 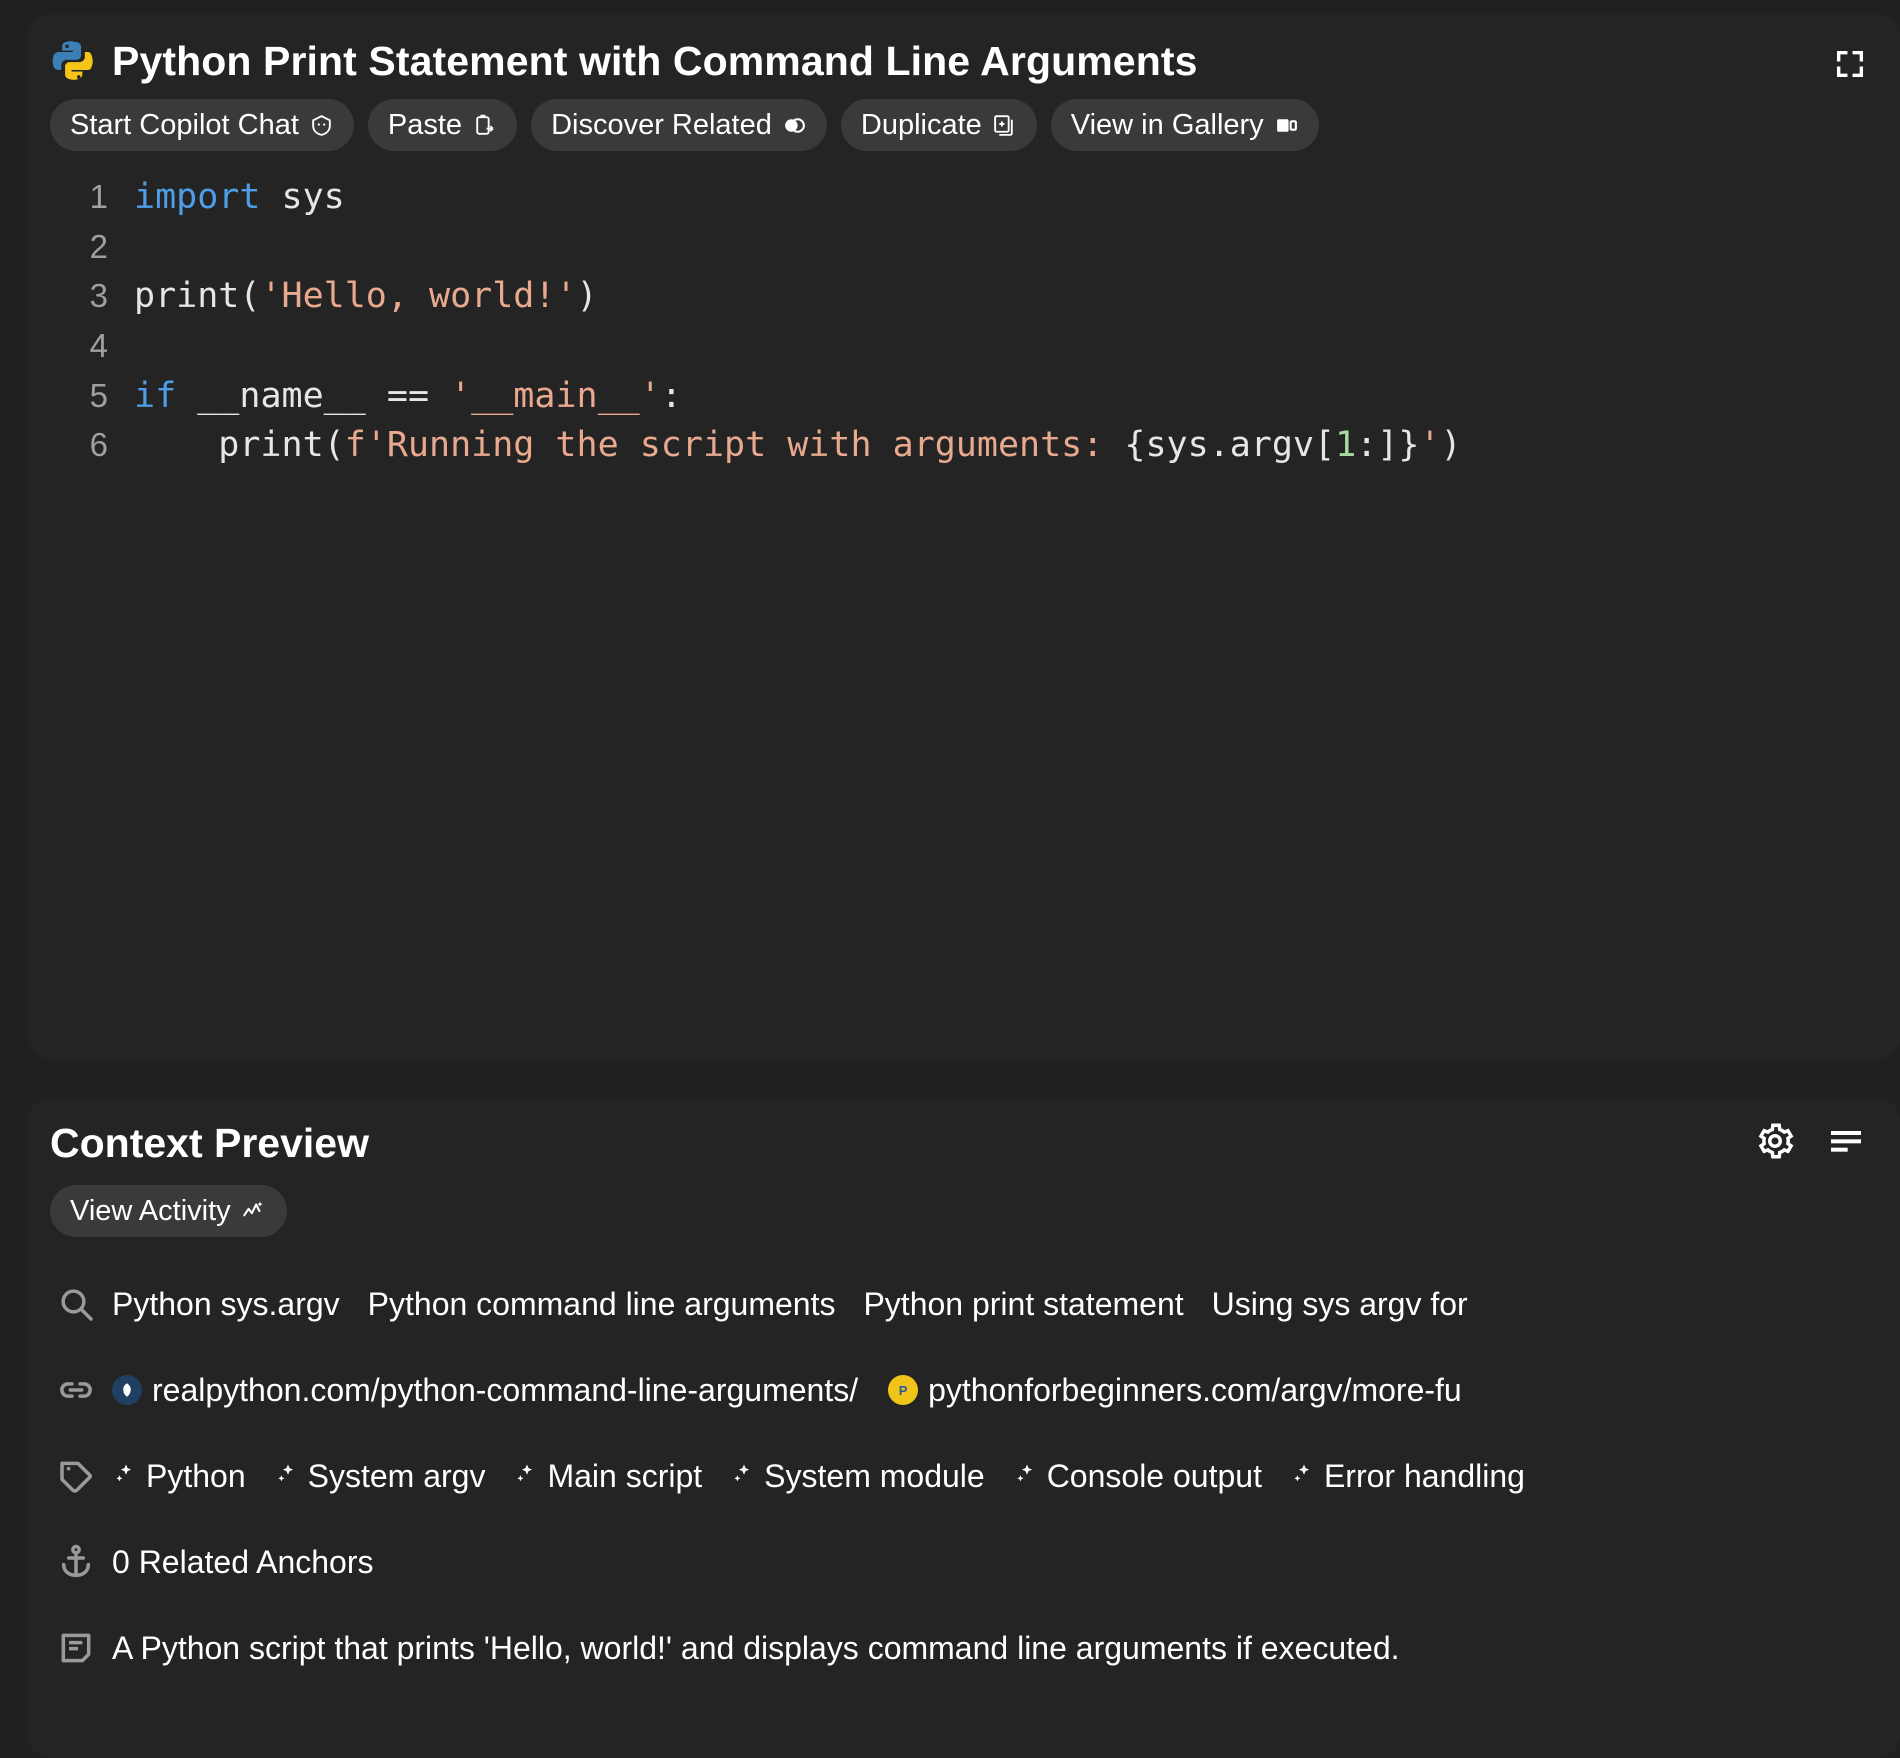 I want to click on code-token: 'Hello, world!', so click(x=418, y=296).